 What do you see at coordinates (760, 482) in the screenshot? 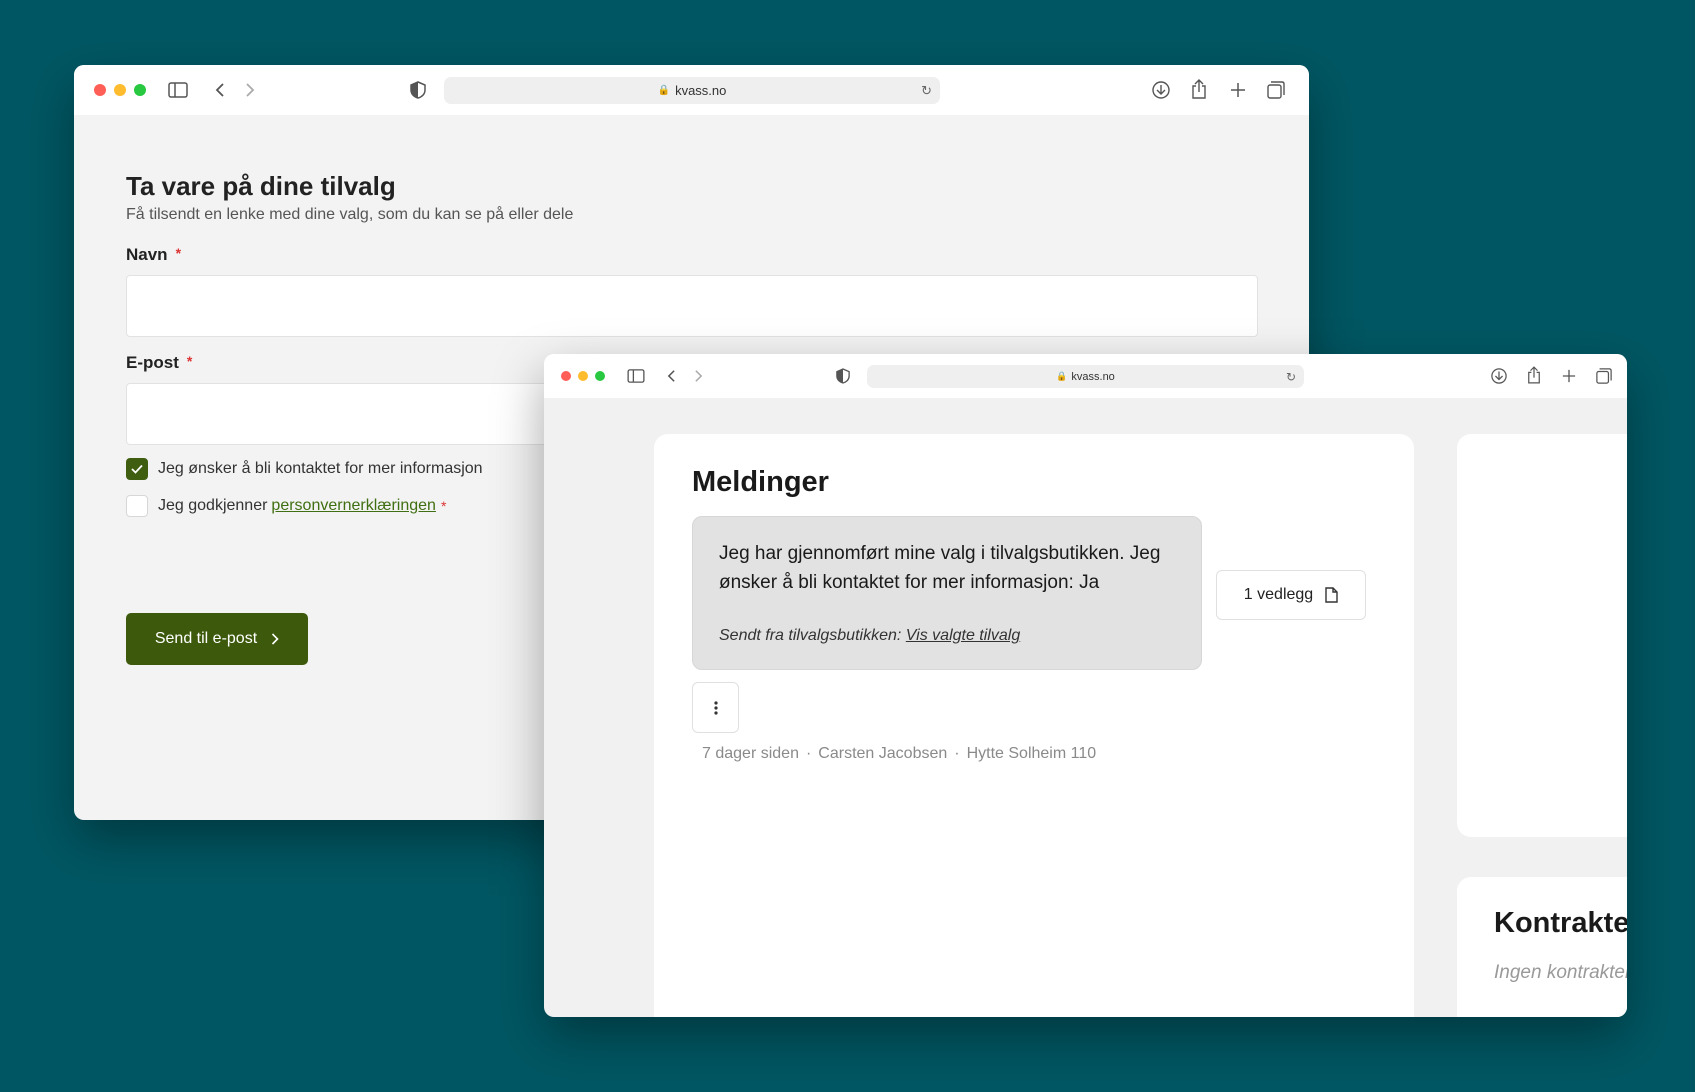
I see `messages-title: Meldinger` at bounding box center [760, 482].